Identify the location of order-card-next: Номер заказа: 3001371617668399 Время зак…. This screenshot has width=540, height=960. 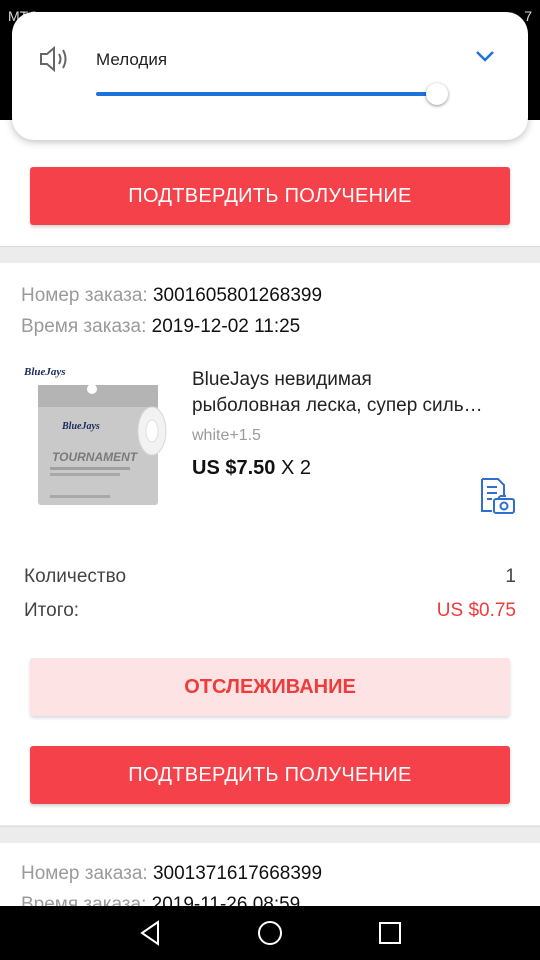
(270, 879).